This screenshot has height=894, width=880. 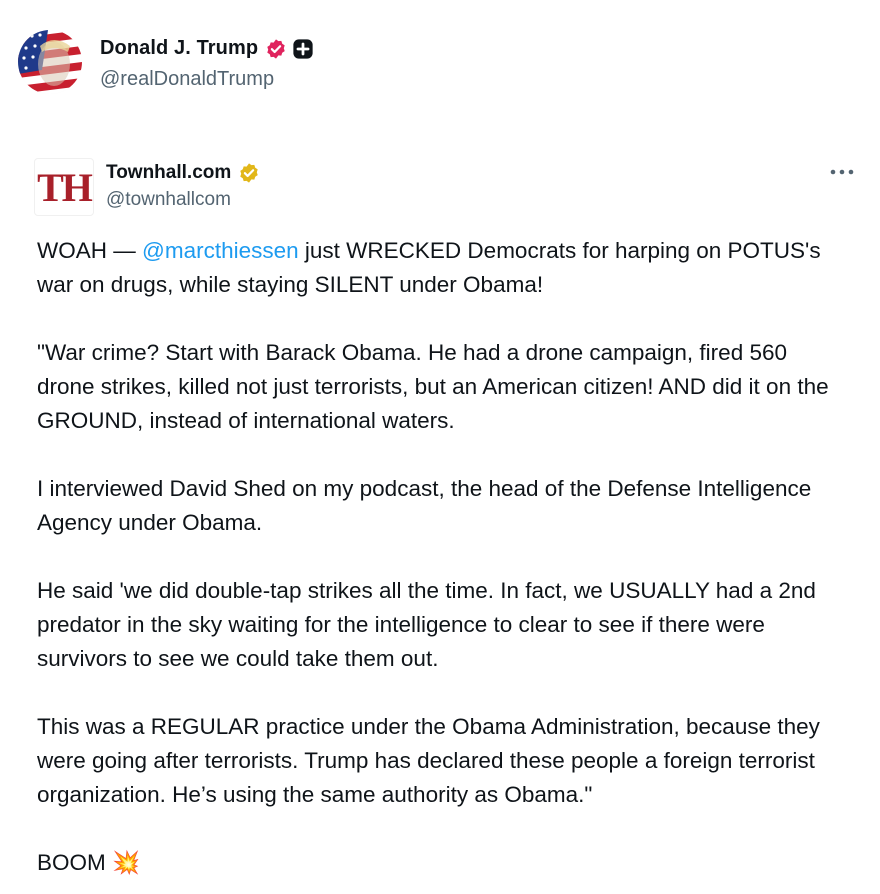 What do you see at coordinates (75, 862) in the screenshot?
I see `text-segment: BOOM` at bounding box center [75, 862].